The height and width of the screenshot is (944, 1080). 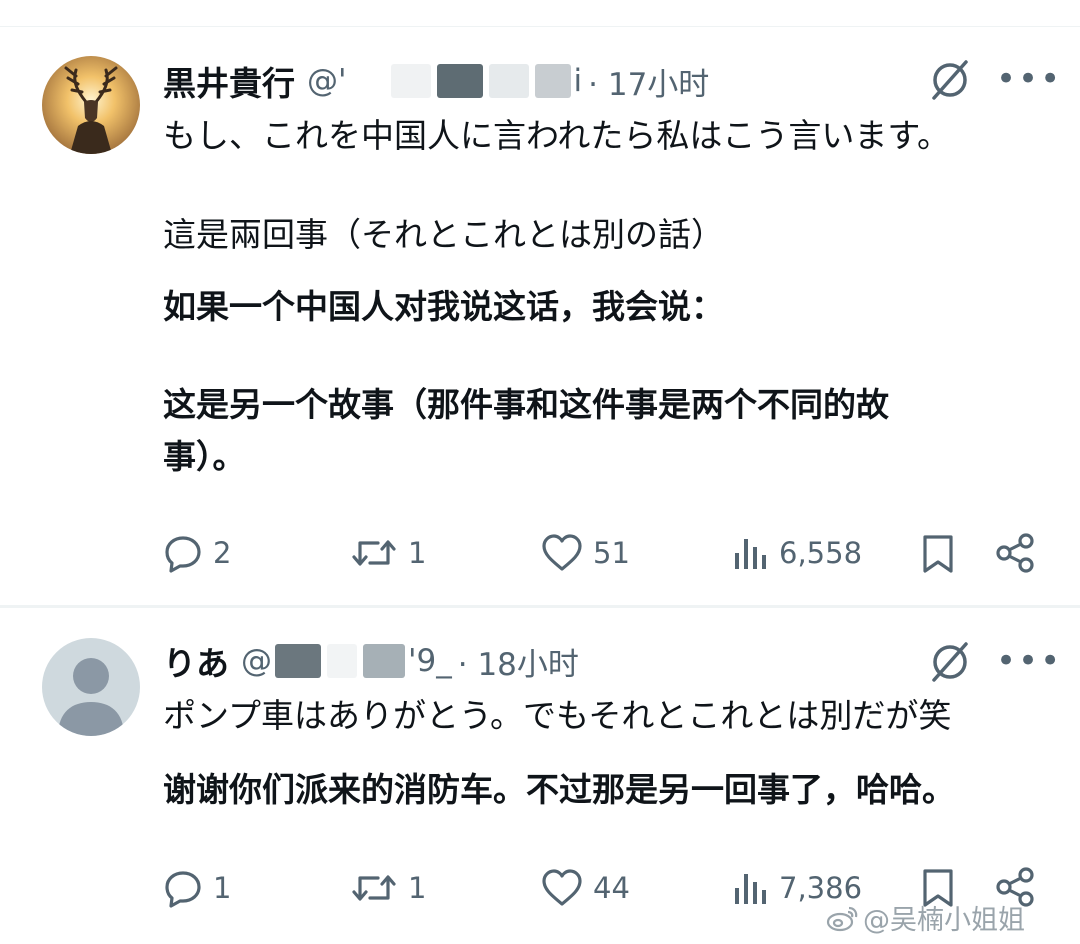 I want to click on tweet-text-line: 如果一个中国人对我说这话，我会说：, so click(x=443, y=306).